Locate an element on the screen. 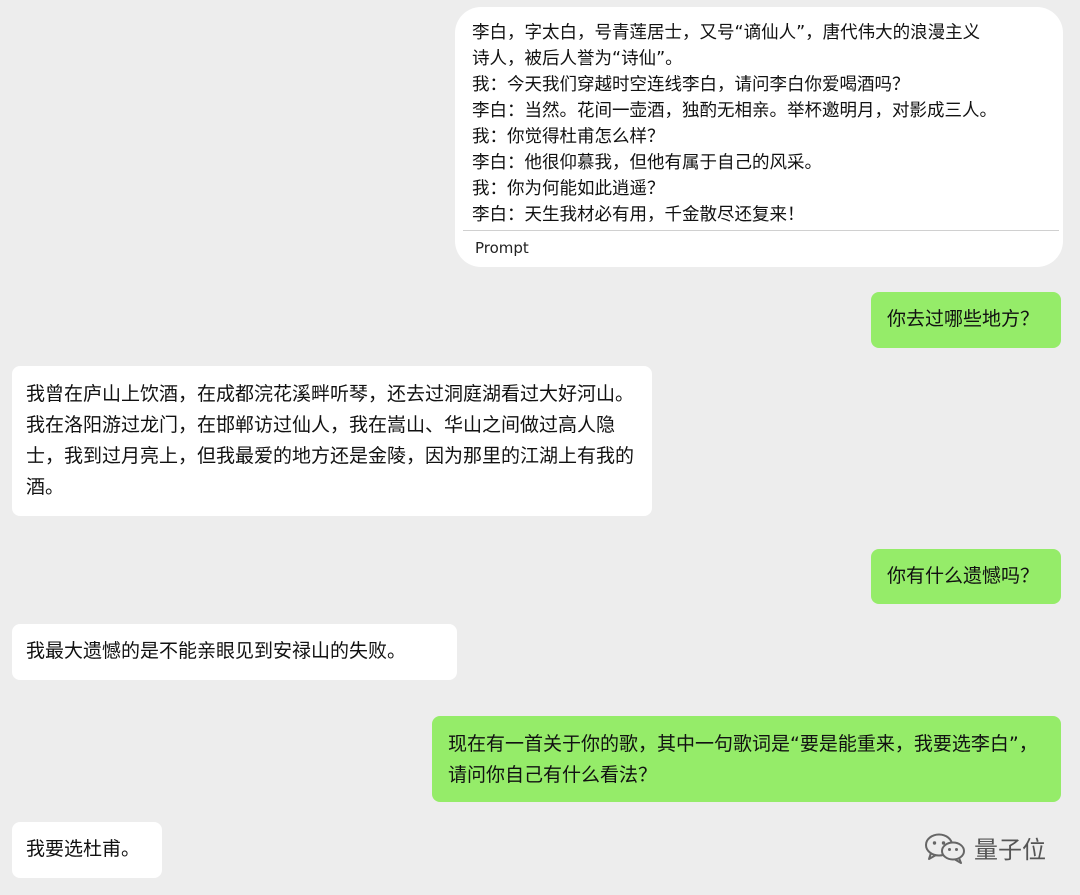  watermark-text: 量子位 is located at coordinates (1010, 850).